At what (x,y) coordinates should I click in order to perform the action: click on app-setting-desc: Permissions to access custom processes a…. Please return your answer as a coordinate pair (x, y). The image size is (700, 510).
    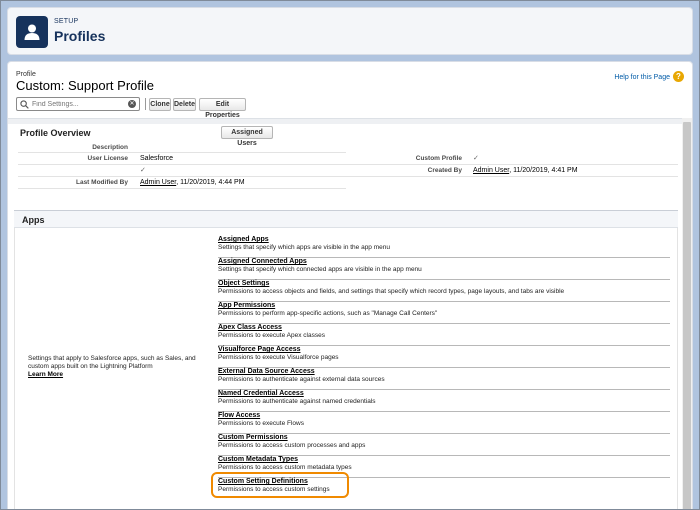
    Looking at the image, I should click on (292, 445).